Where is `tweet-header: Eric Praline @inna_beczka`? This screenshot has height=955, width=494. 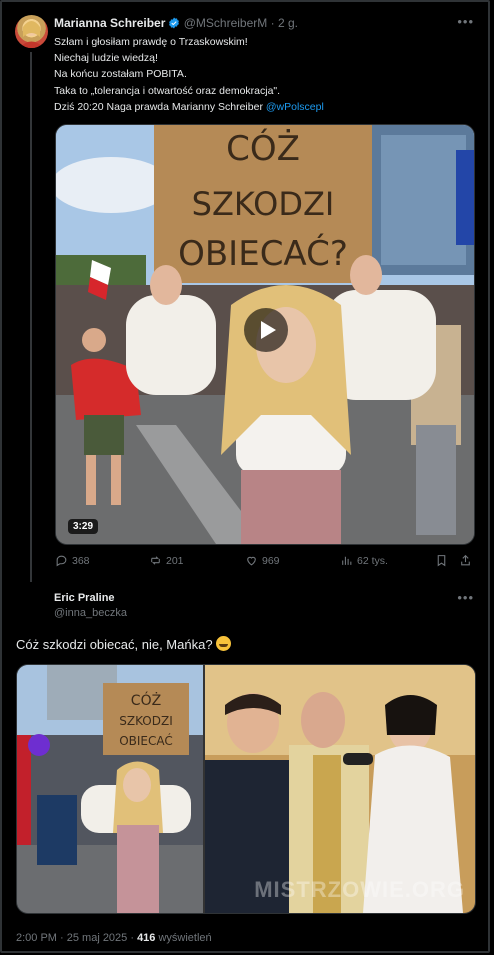 tweet-header: Eric Praline @inna_beczka is located at coordinates (90, 605).